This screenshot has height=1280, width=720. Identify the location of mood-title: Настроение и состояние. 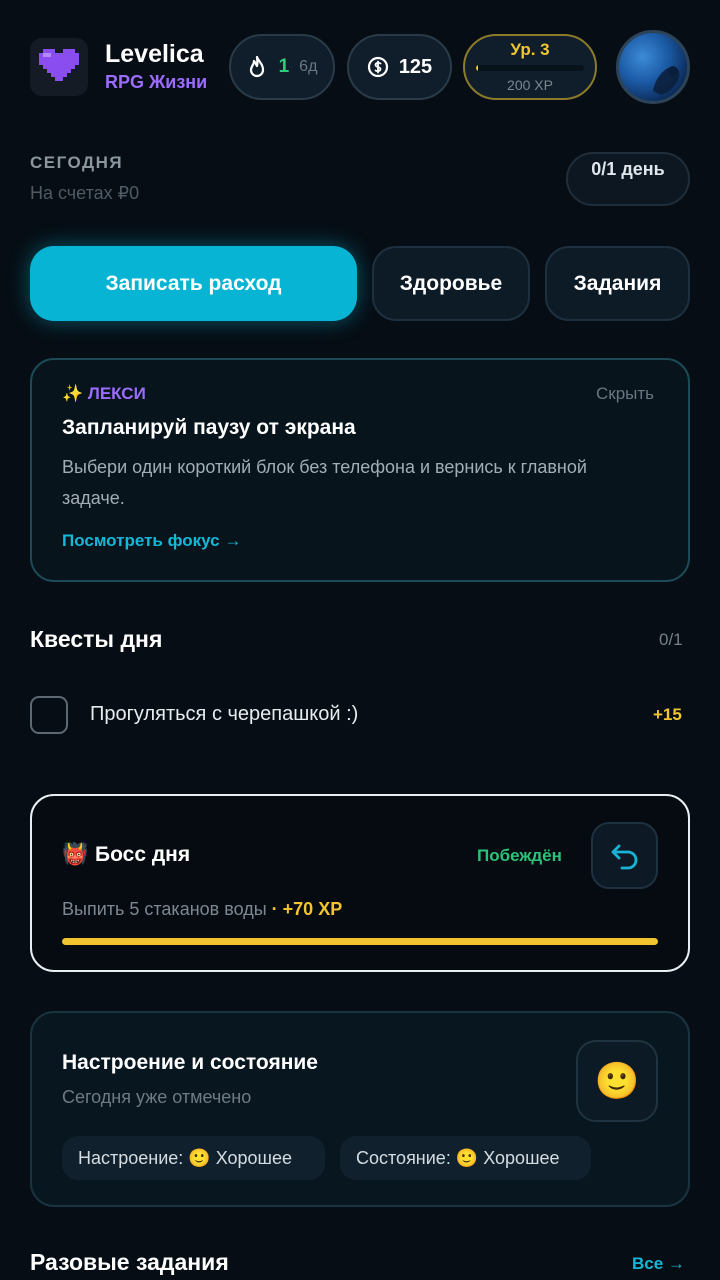
(190, 1062).